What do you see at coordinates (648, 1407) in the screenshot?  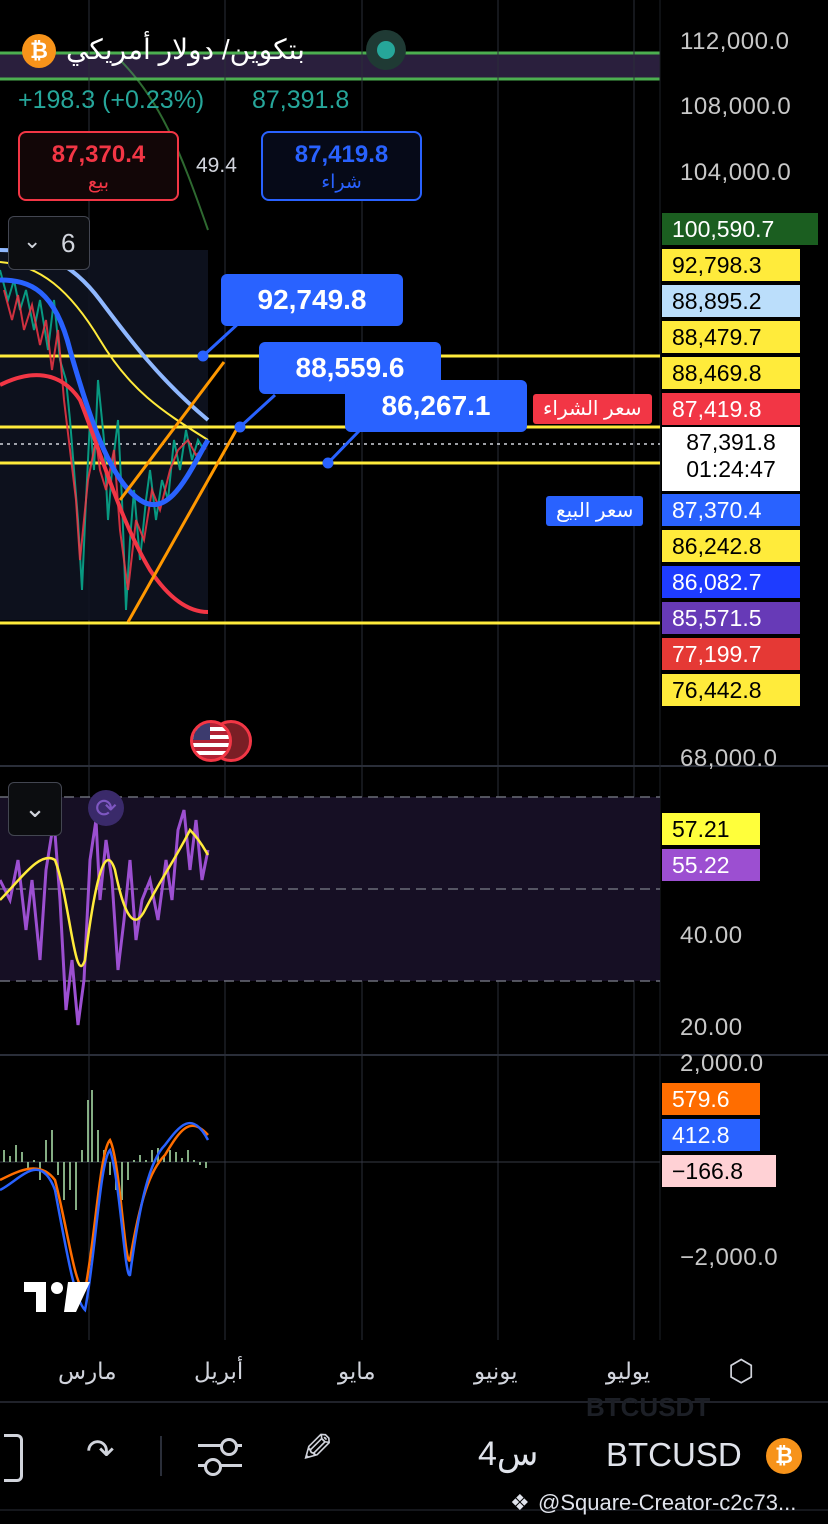 I see `symbol-watermark: BTCUSDT` at bounding box center [648, 1407].